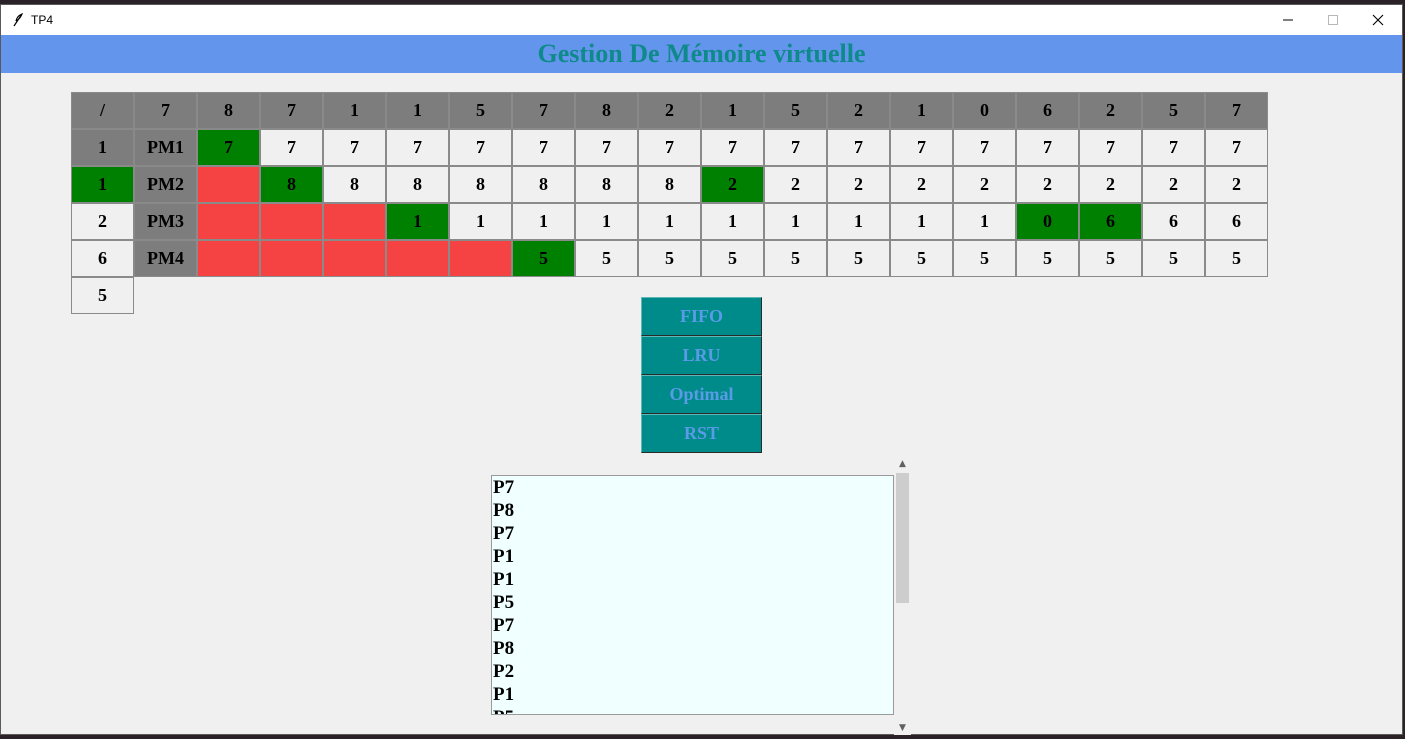 The height and width of the screenshot is (739, 1405). I want to click on scroll-up-icon: ▲, so click(902, 464).